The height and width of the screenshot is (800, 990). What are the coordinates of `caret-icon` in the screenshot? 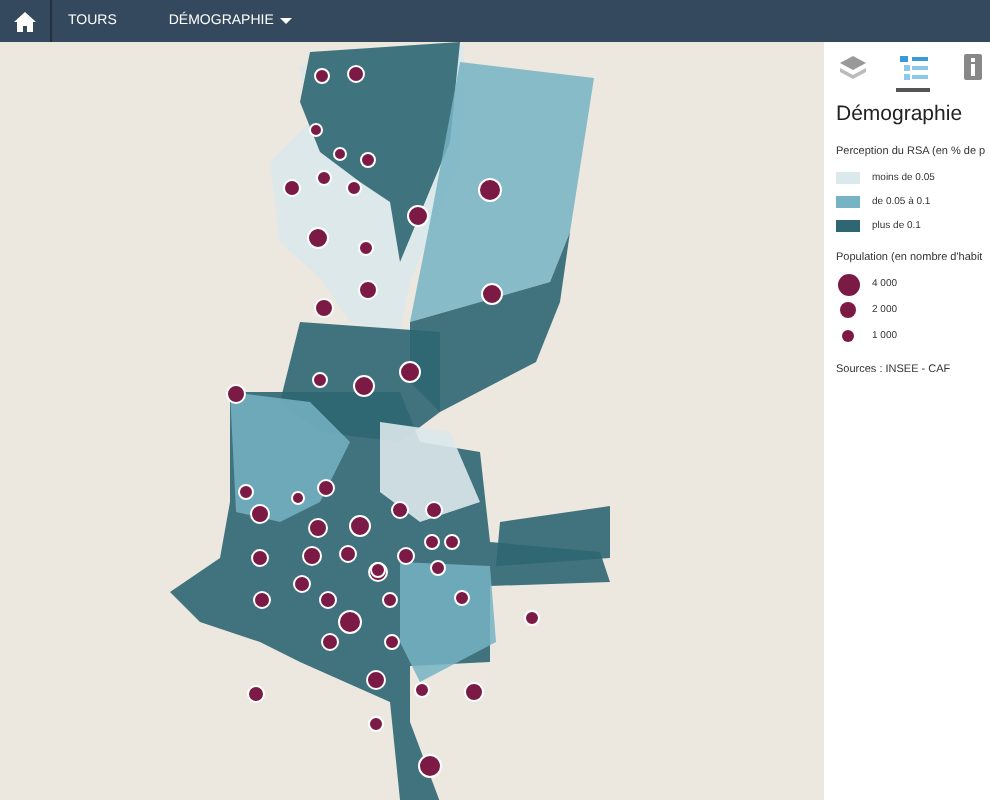 It's located at (285, 21).